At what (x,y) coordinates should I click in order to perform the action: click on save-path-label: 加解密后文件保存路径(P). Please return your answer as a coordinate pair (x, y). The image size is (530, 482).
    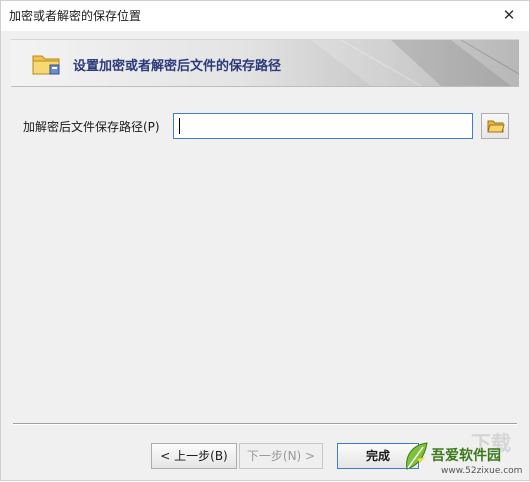
    Looking at the image, I should click on (91, 127).